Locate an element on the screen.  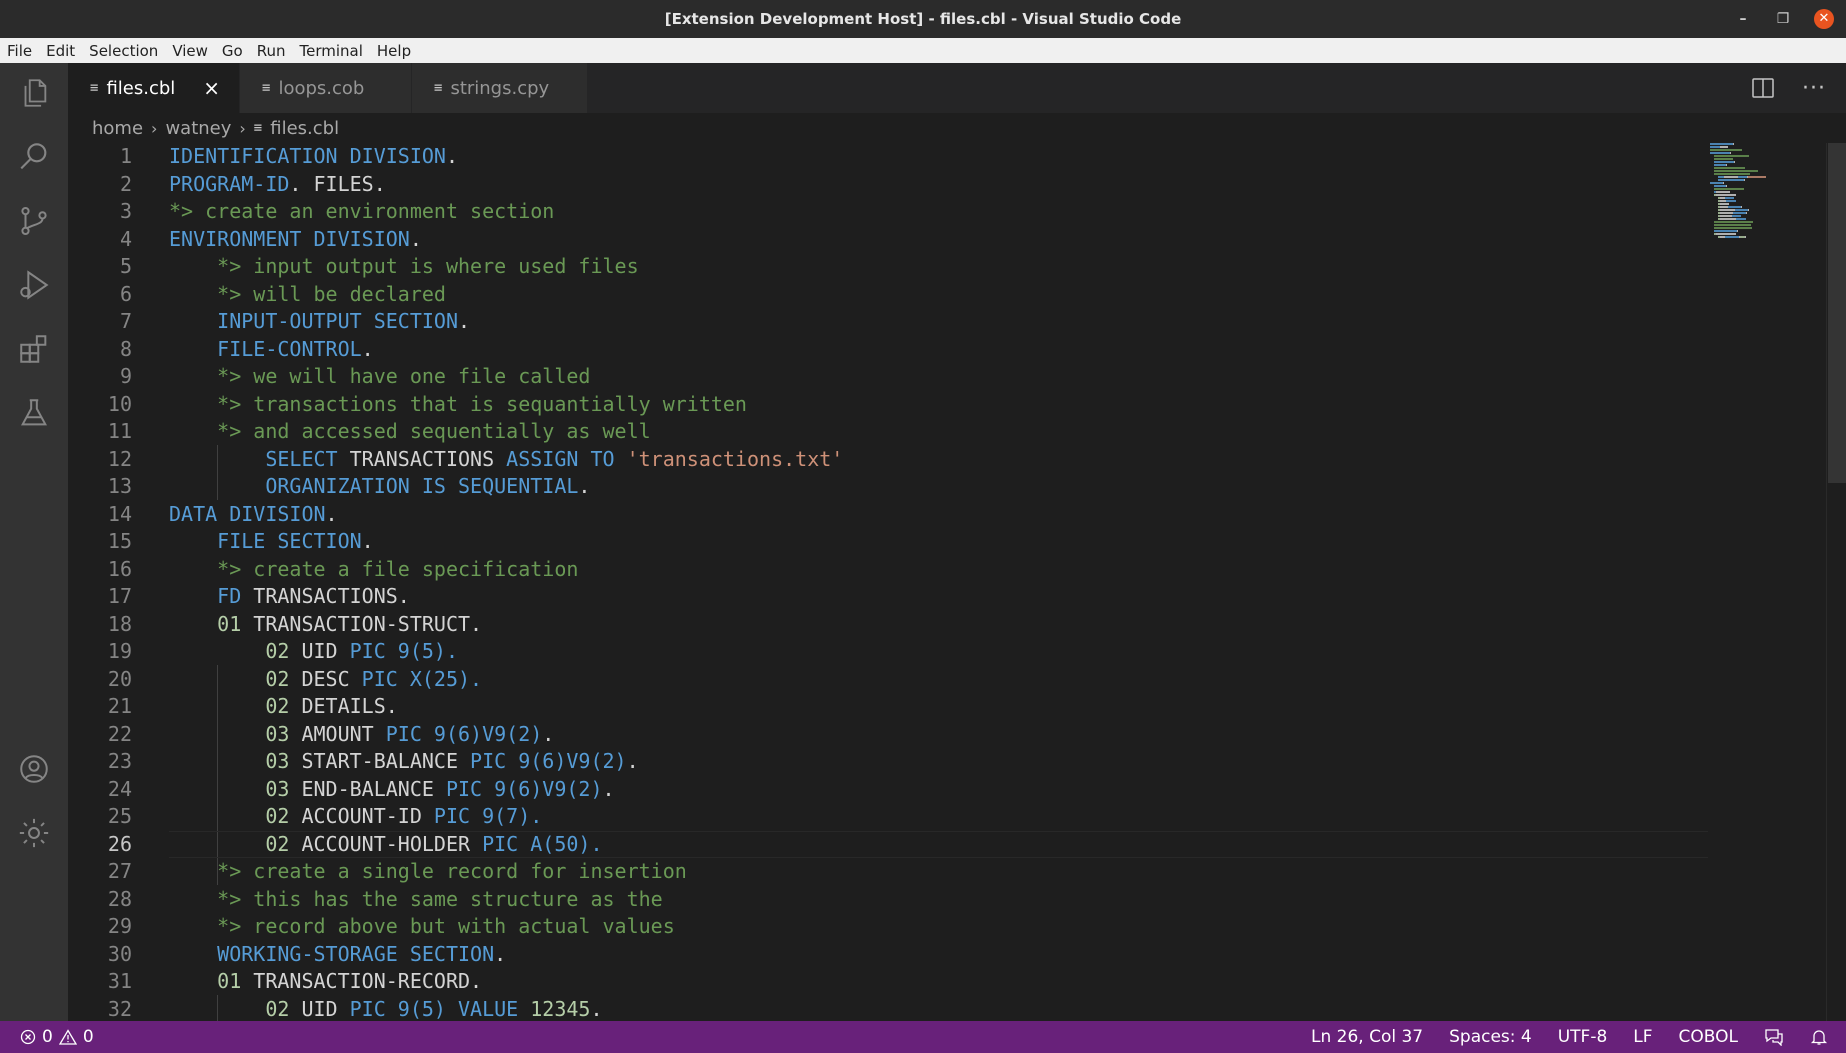
line-number: 9 is located at coordinates (125, 376).